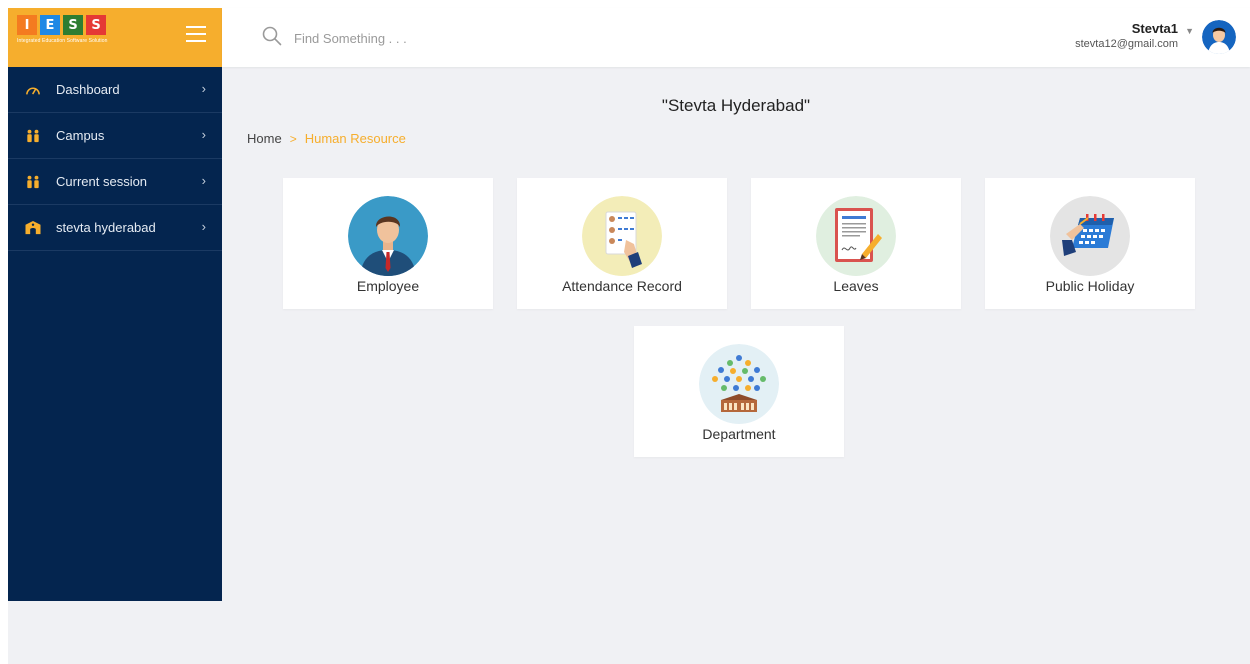 This screenshot has height=664, width=1250. I want to click on card-leaves: Leaves, so click(856, 243).